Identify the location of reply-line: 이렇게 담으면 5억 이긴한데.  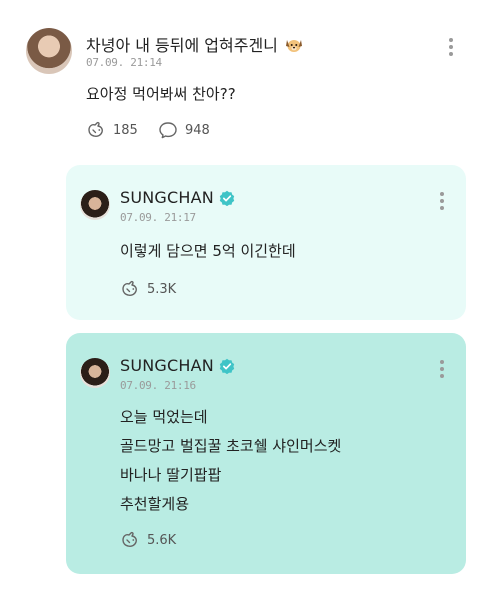
(208, 251).